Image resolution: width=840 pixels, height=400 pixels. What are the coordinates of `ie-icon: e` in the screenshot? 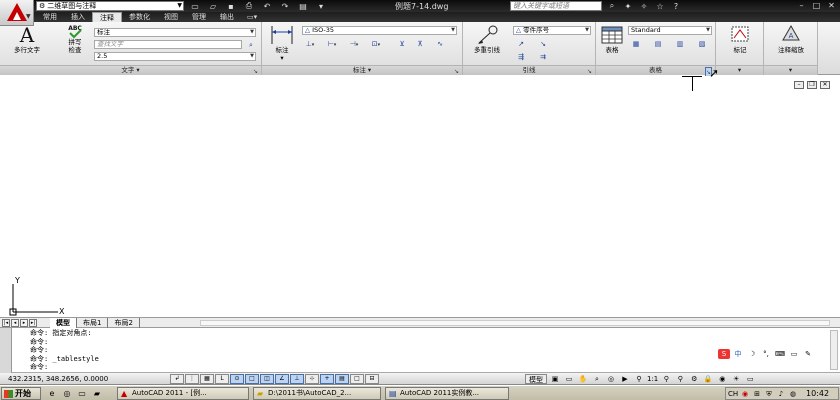 It's located at (52, 393).